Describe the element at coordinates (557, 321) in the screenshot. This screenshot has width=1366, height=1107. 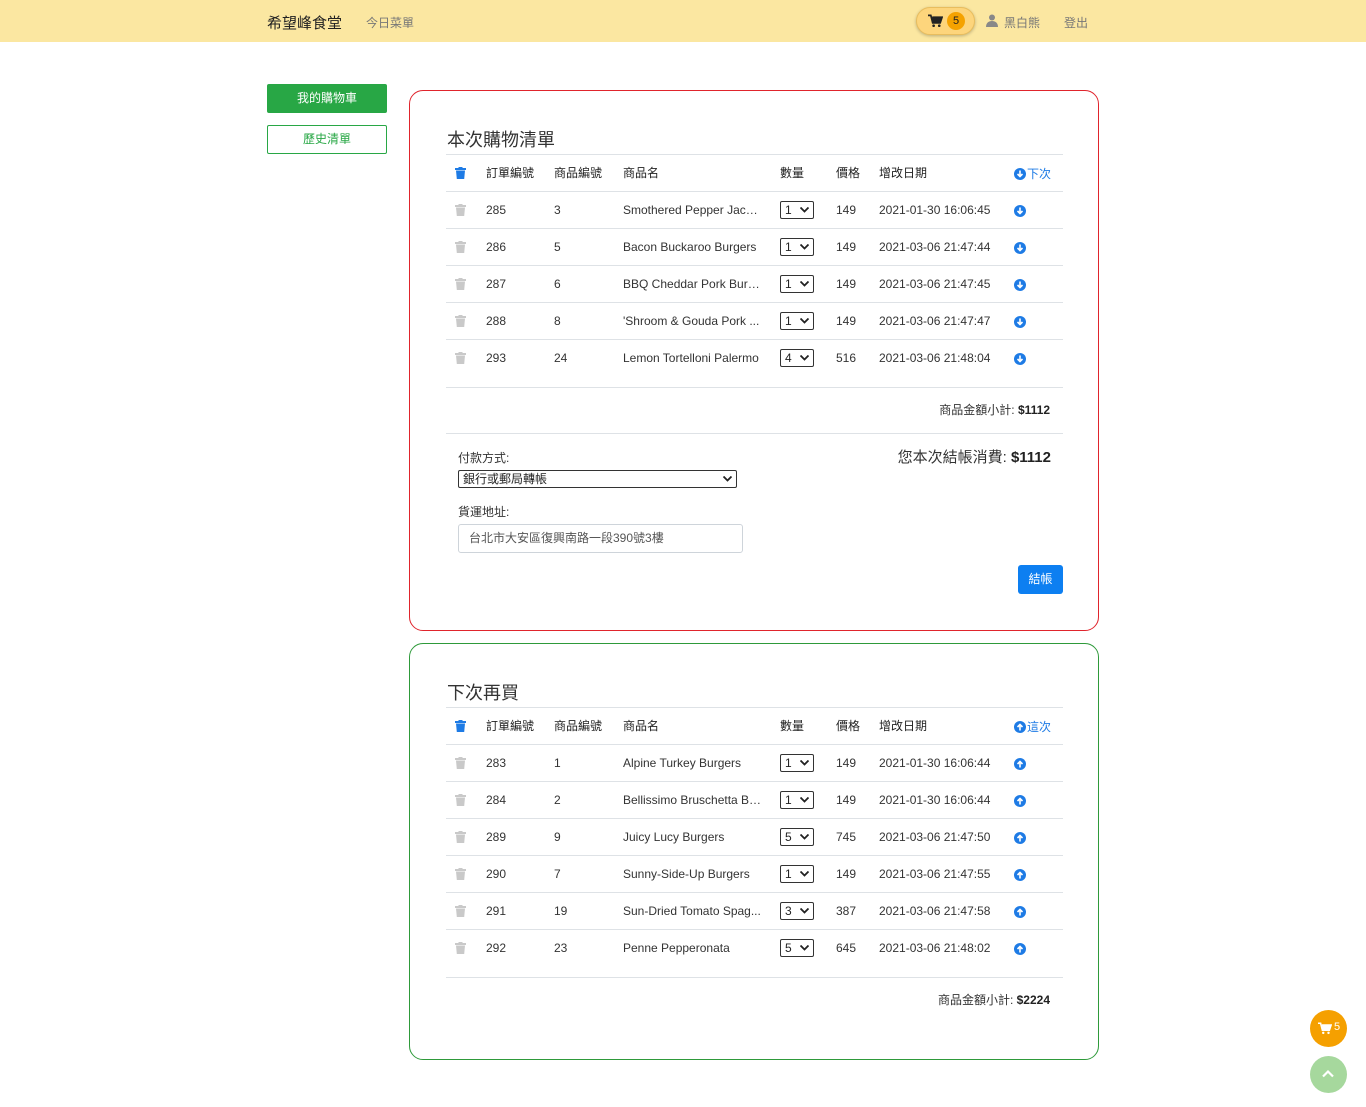
I see `product-id: 8` at that location.